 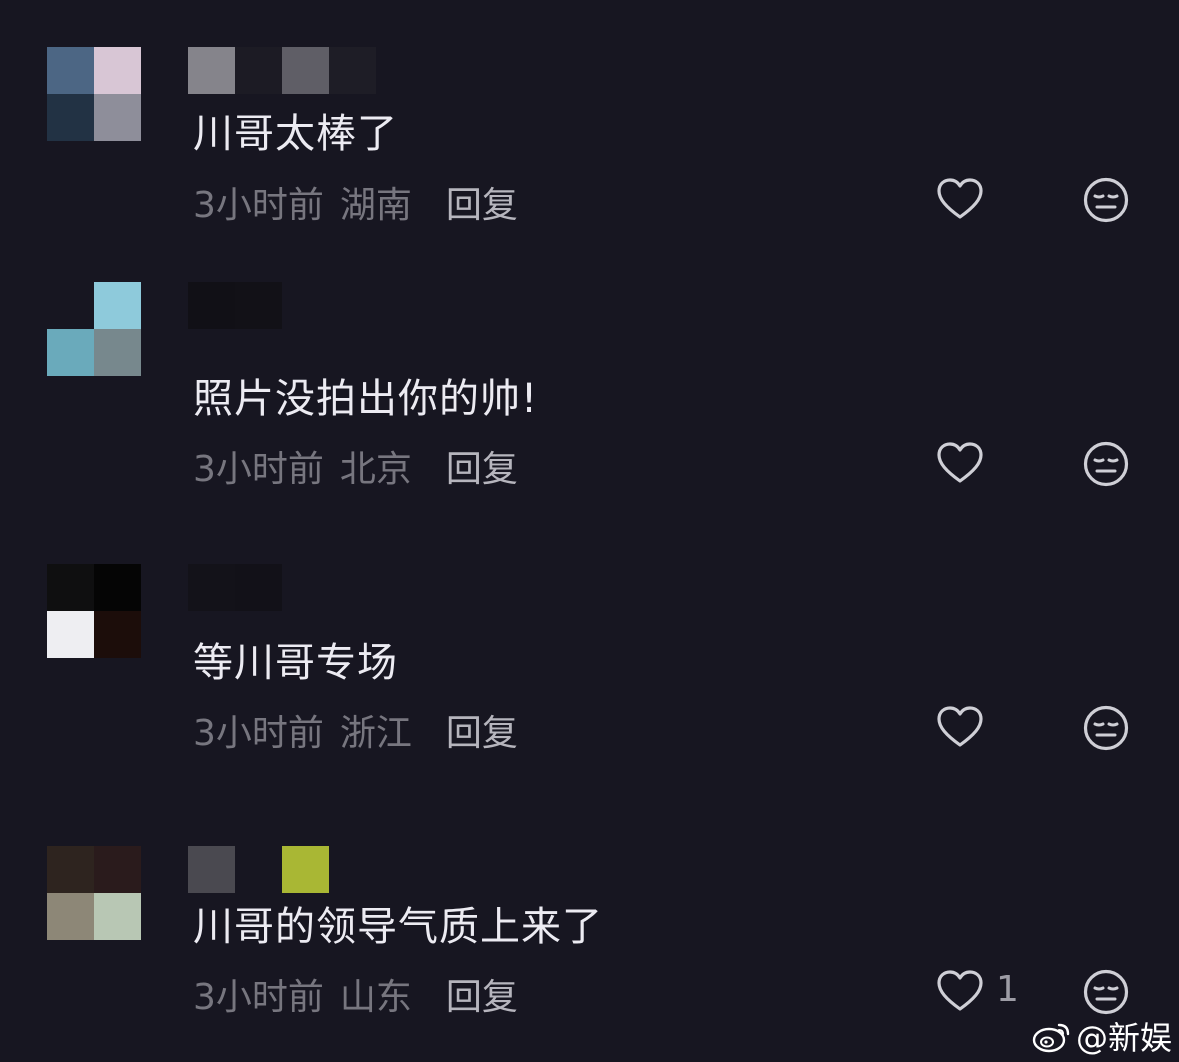 I want to click on like-count: 1, so click(x=1007, y=989).